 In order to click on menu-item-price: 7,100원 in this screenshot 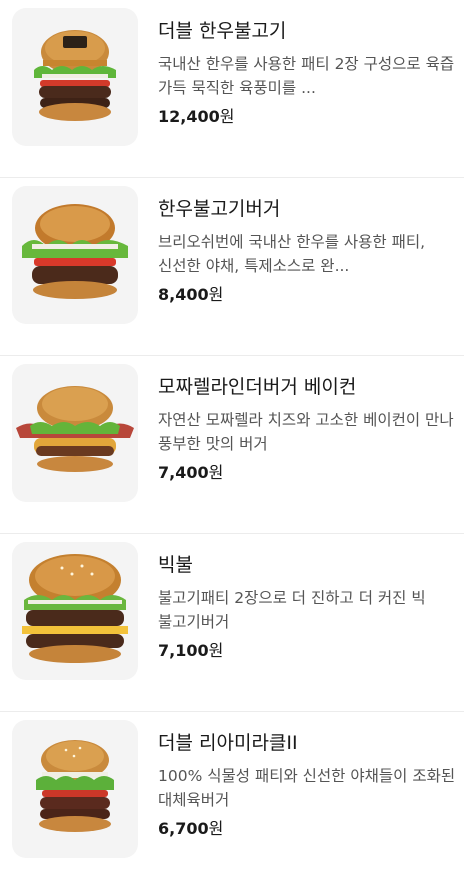, I will do `click(308, 651)`.